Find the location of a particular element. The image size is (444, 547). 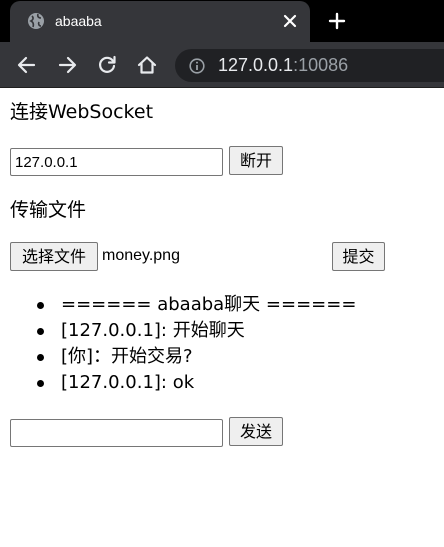

address-bar: 127.0.0.1:10086 is located at coordinates (309, 65).